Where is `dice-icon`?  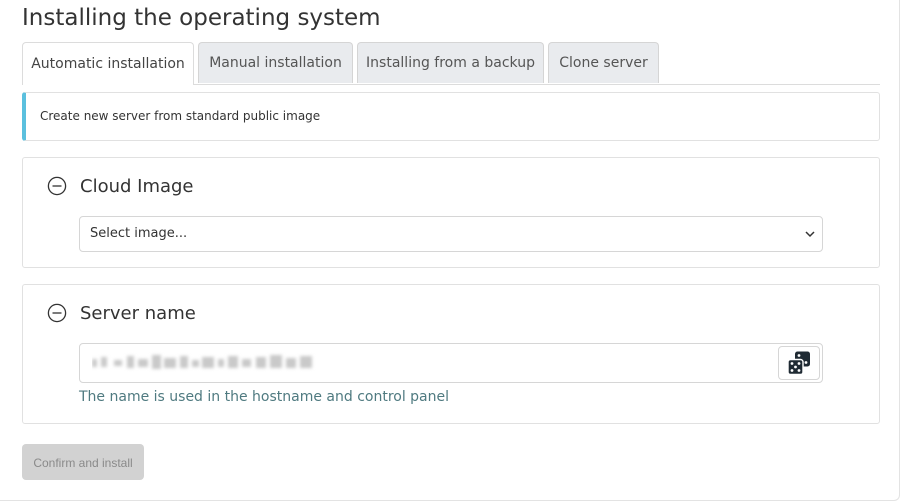 dice-icon is located at coordinates (798, 363).